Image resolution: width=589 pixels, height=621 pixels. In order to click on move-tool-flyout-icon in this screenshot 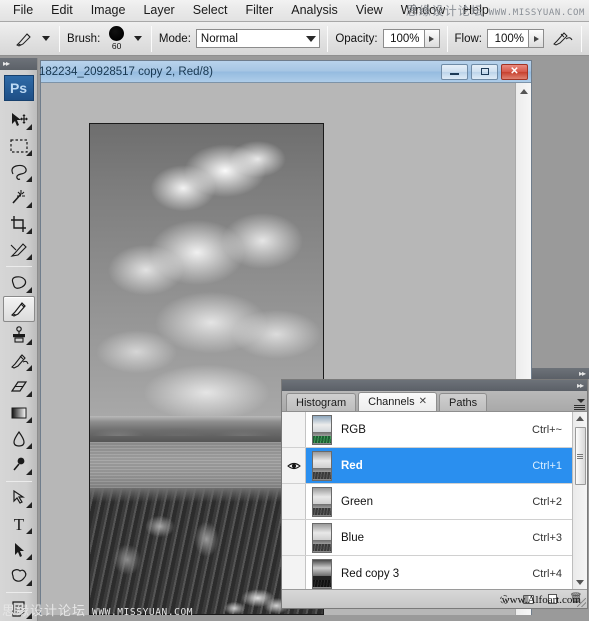, I will do `click(28, 127)`.